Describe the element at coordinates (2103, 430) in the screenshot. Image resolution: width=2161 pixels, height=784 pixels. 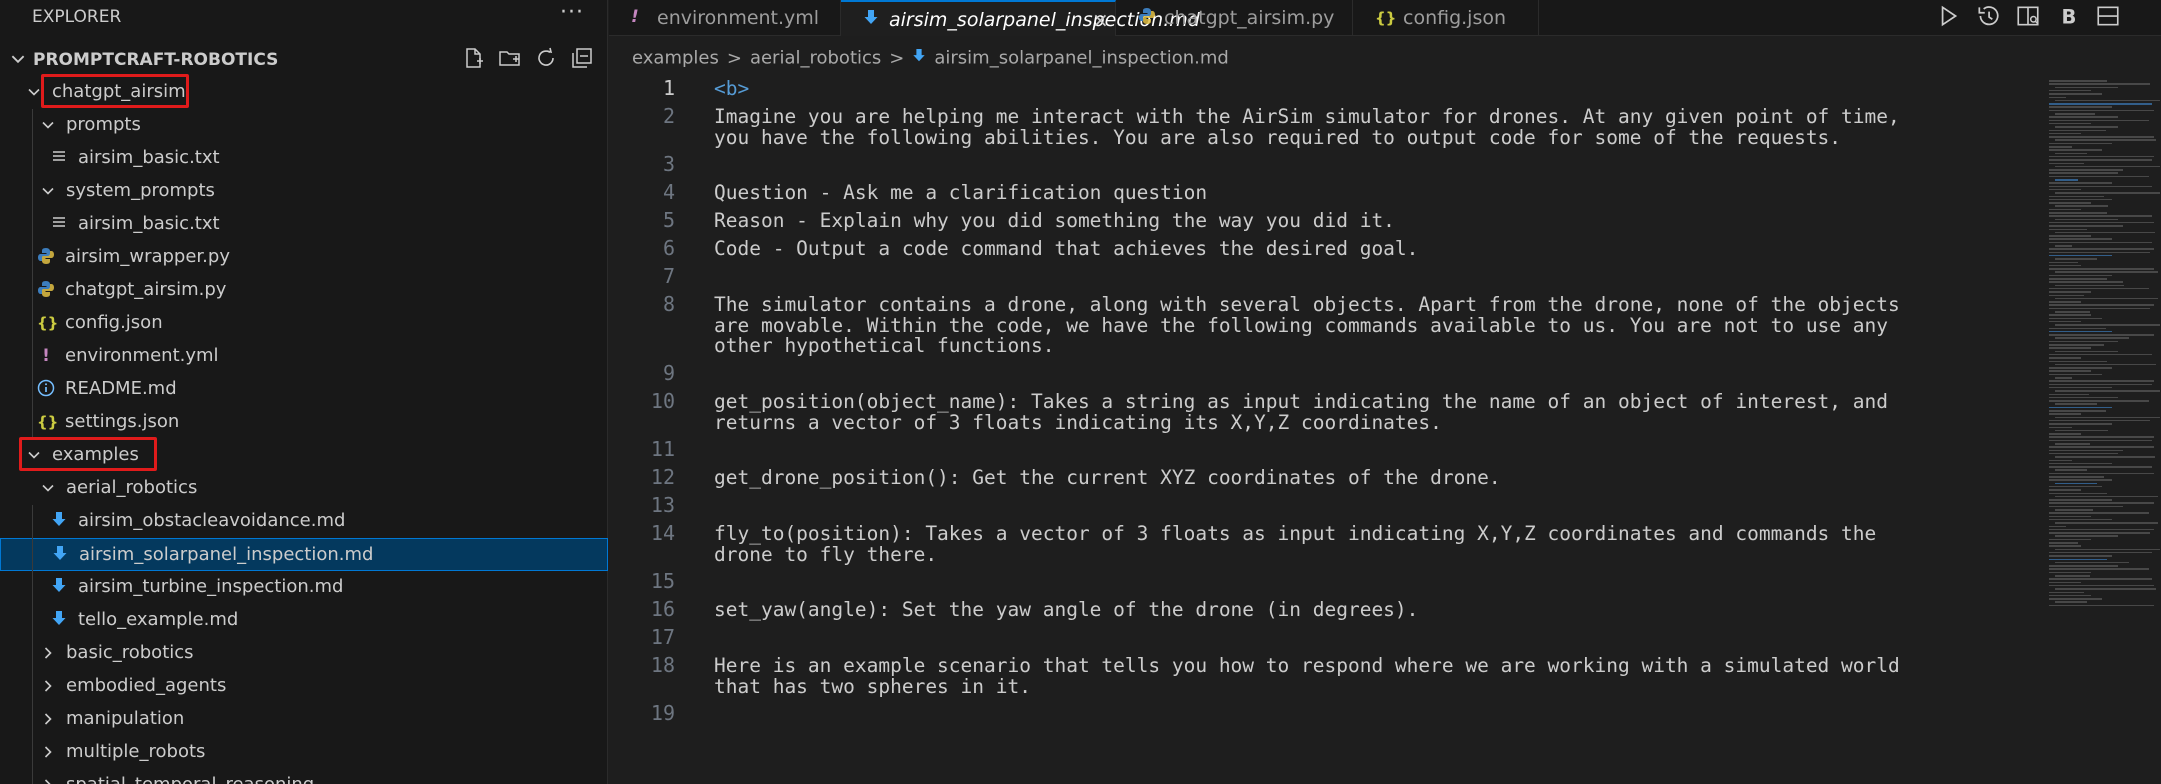
I see `minimap` at that location.